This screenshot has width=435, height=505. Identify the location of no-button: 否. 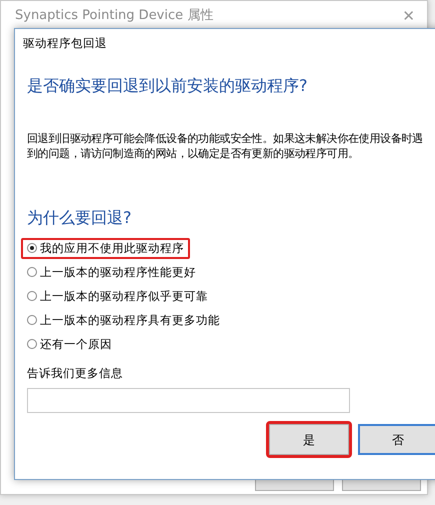
(396, 440).